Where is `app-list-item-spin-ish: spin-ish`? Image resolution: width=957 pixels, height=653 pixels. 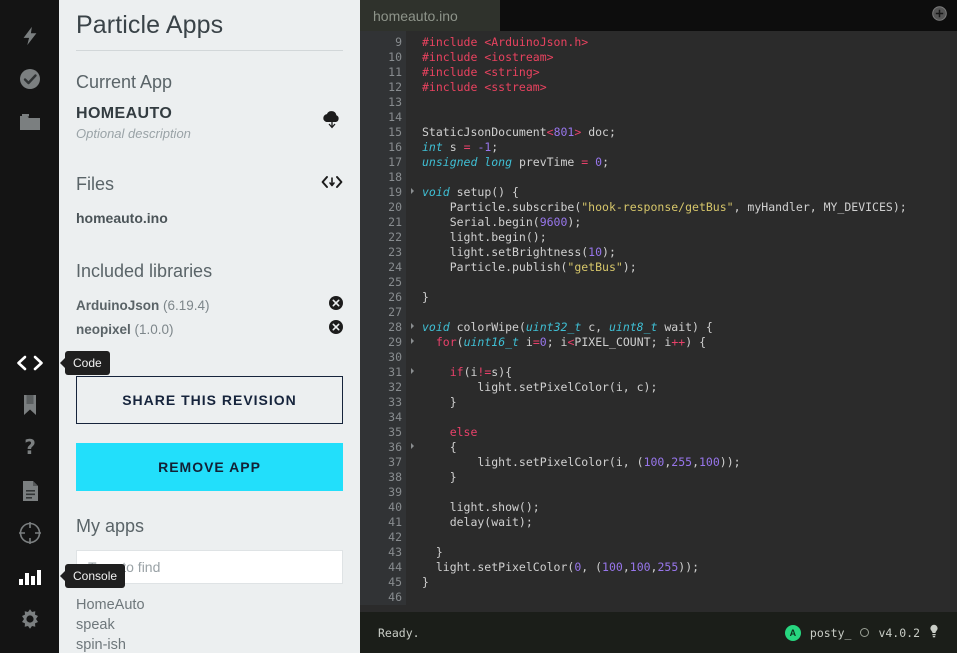 app-list-item-spin-ish: spin-ish is located at coordinates (209, 644).